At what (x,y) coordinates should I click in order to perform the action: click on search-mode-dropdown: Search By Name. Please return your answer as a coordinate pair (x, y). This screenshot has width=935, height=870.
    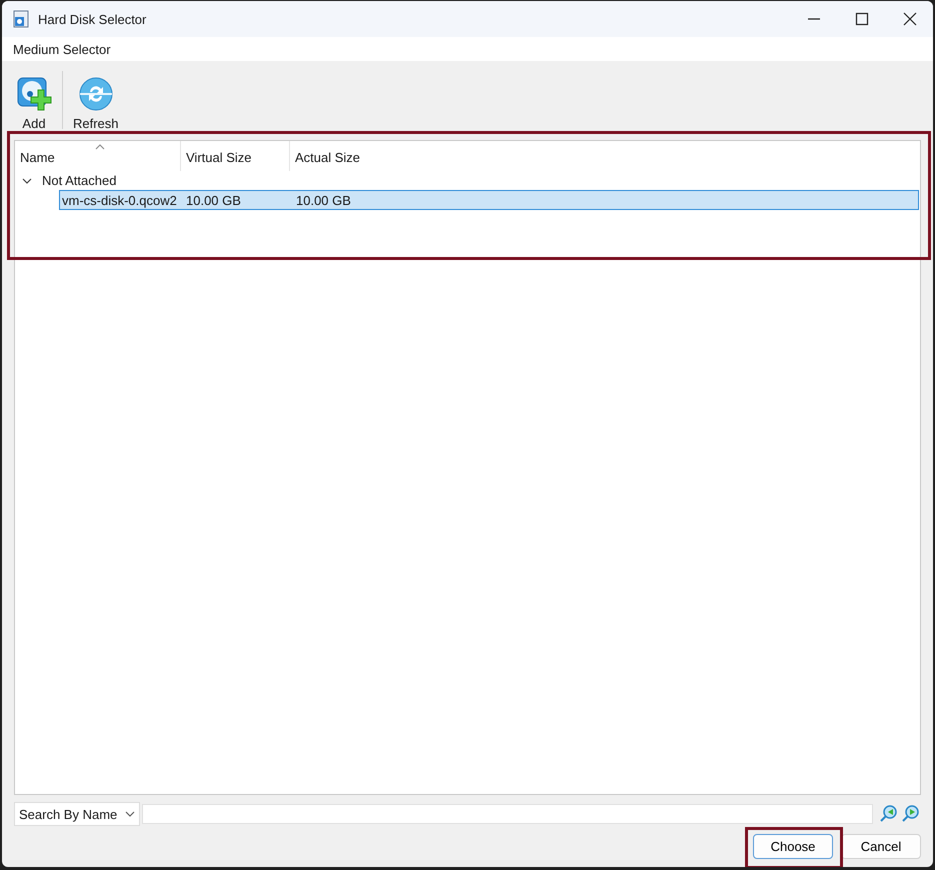
    Looking at the image, I should click on (77, 814).